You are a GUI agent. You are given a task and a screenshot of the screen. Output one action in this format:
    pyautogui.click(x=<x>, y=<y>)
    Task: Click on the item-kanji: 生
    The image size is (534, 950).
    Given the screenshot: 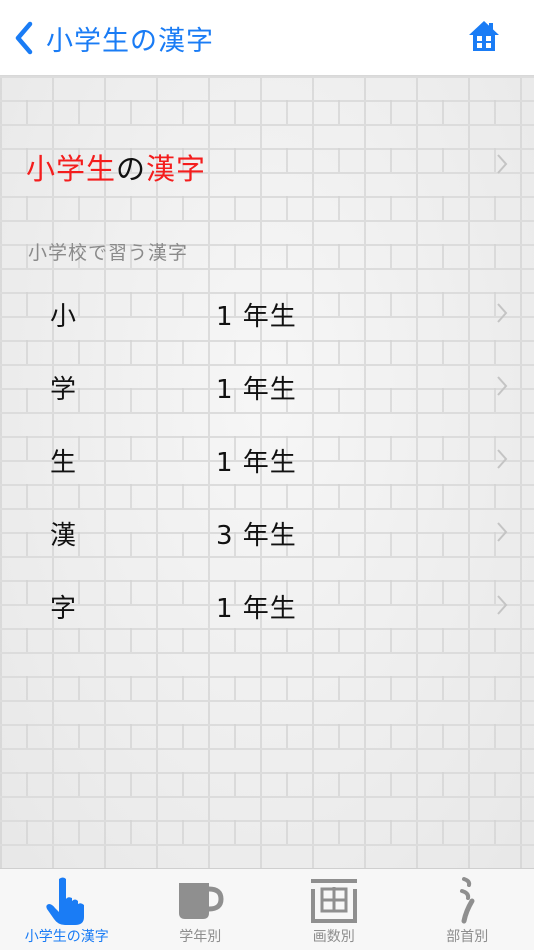 What is the action you would take?
    pyautogui.click(x=63, y=463)
    